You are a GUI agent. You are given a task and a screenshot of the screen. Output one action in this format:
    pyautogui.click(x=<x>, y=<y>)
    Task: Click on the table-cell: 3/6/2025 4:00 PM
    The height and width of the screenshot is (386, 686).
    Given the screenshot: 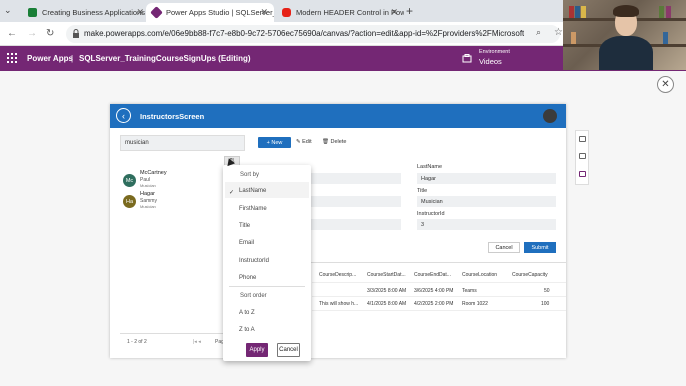 What is the action you would take?
    pyautogui.click(x=434, y=291)
    